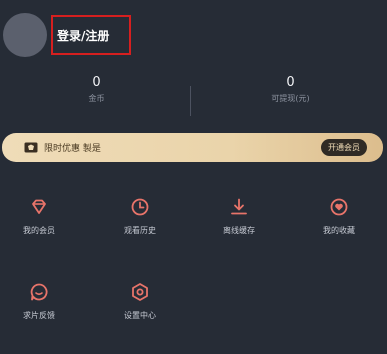 This screenshot has height=354, width=387. What do you see at coordinates (190, 101) in the screenshot?
I see `stats-divider` at bounding box center [190, 101].